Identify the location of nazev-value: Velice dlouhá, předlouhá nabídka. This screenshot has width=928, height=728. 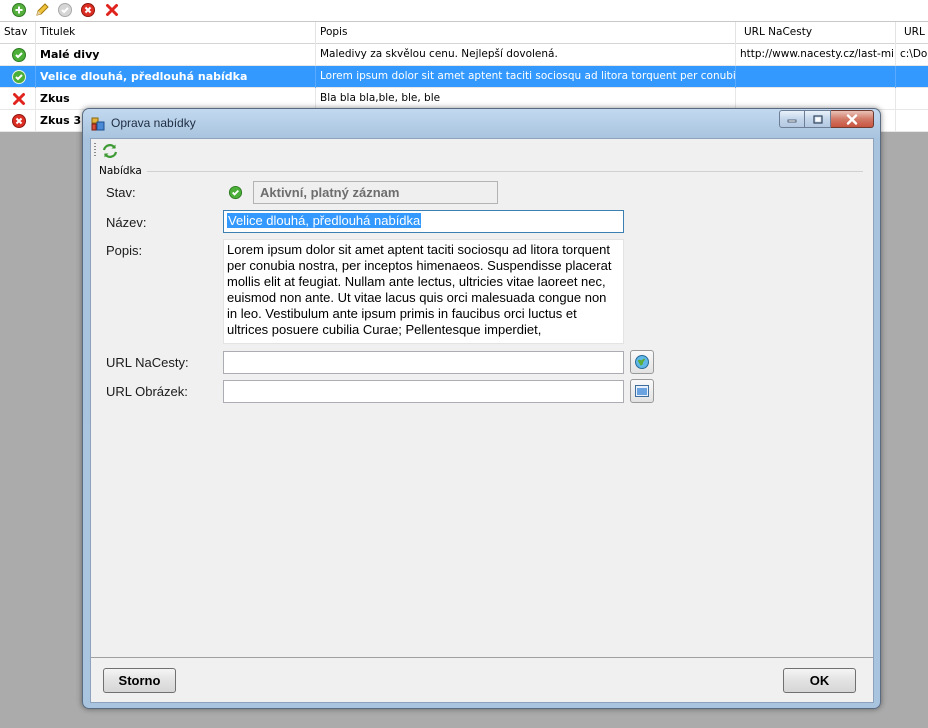
(324, 220).